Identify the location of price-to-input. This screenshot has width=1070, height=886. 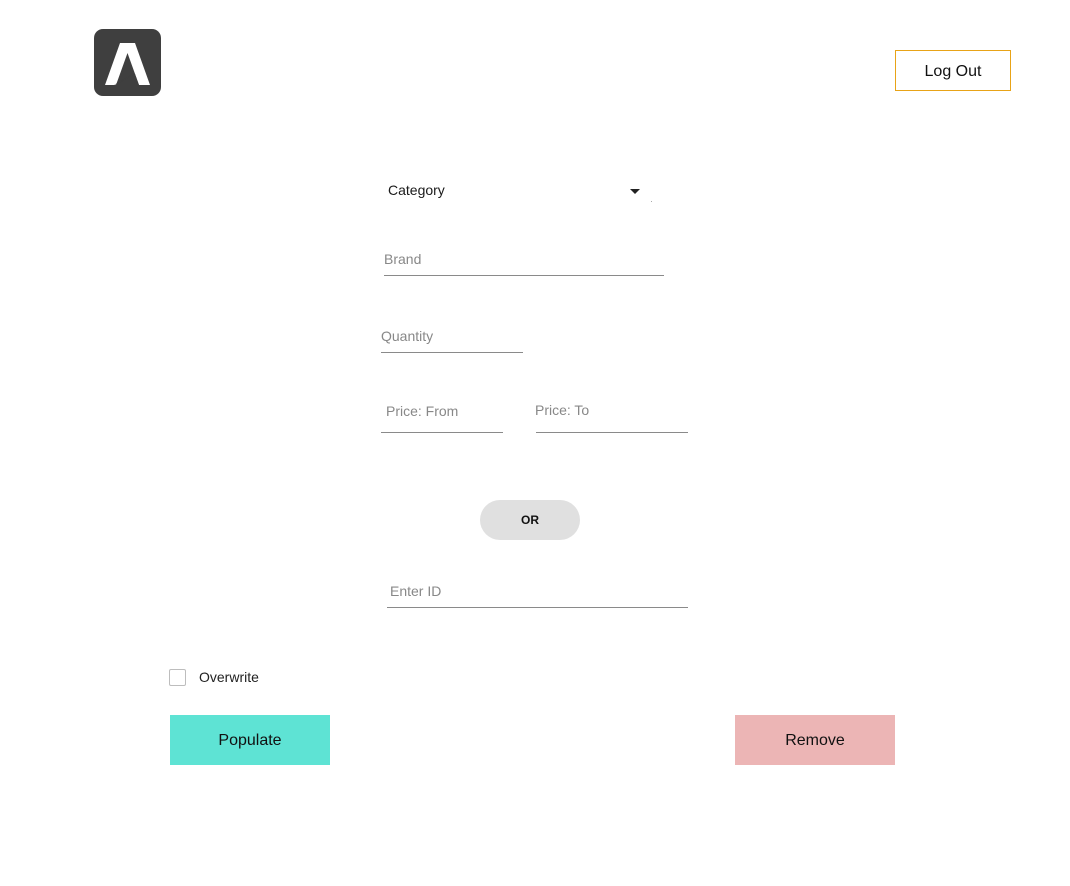
(611, 410).